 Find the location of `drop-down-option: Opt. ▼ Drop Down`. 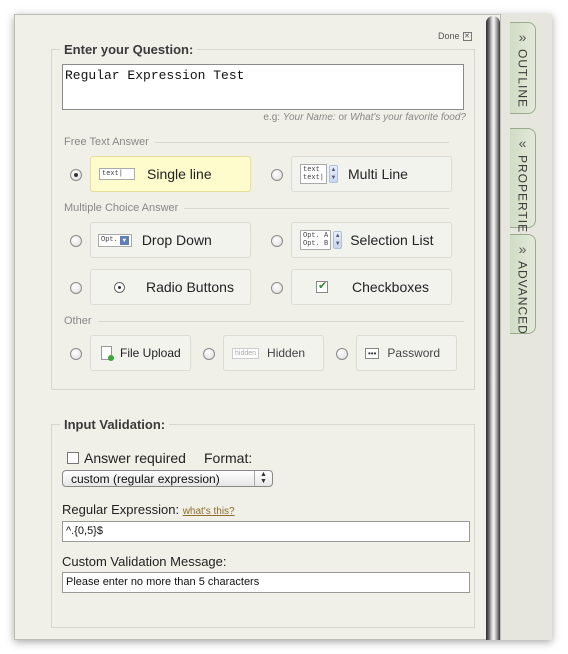

drop-down-option: Opt. ▼ Drop Down is located at coordinates (170, 240).